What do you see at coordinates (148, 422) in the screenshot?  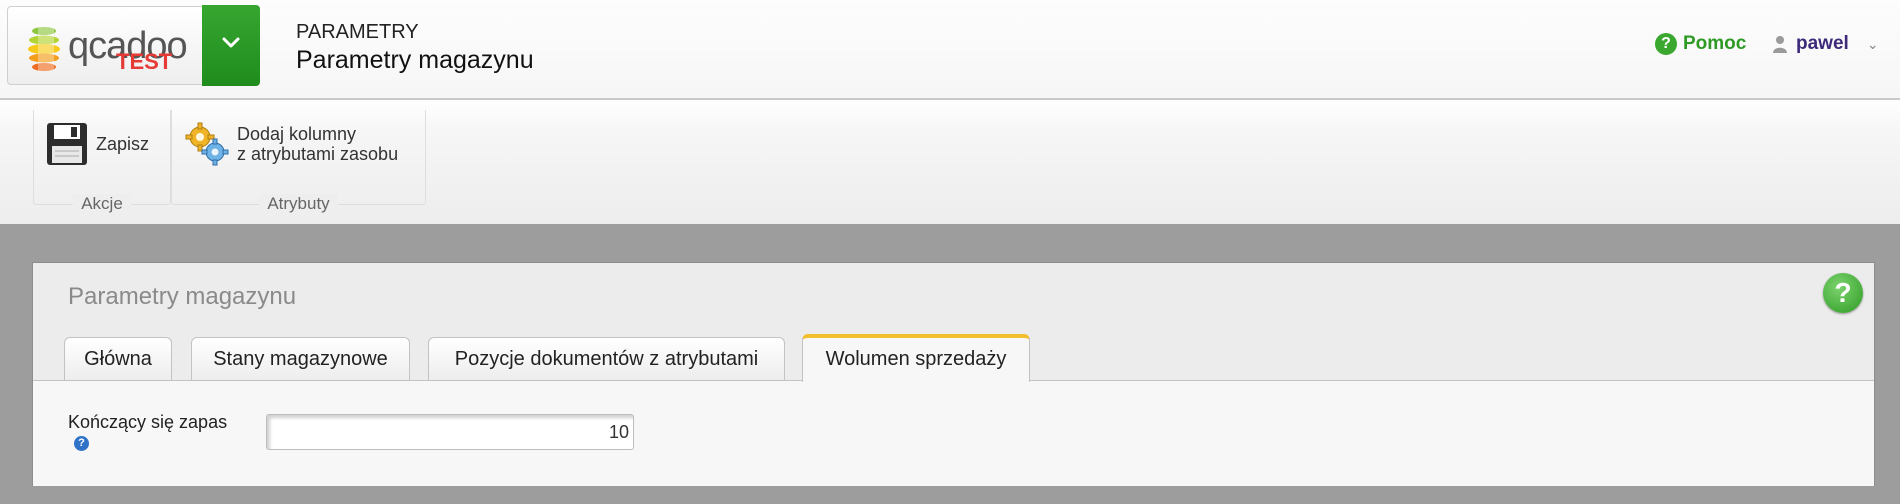 I see `low-stock-label: Kończący się zapas` at bounding box center [148, 422].